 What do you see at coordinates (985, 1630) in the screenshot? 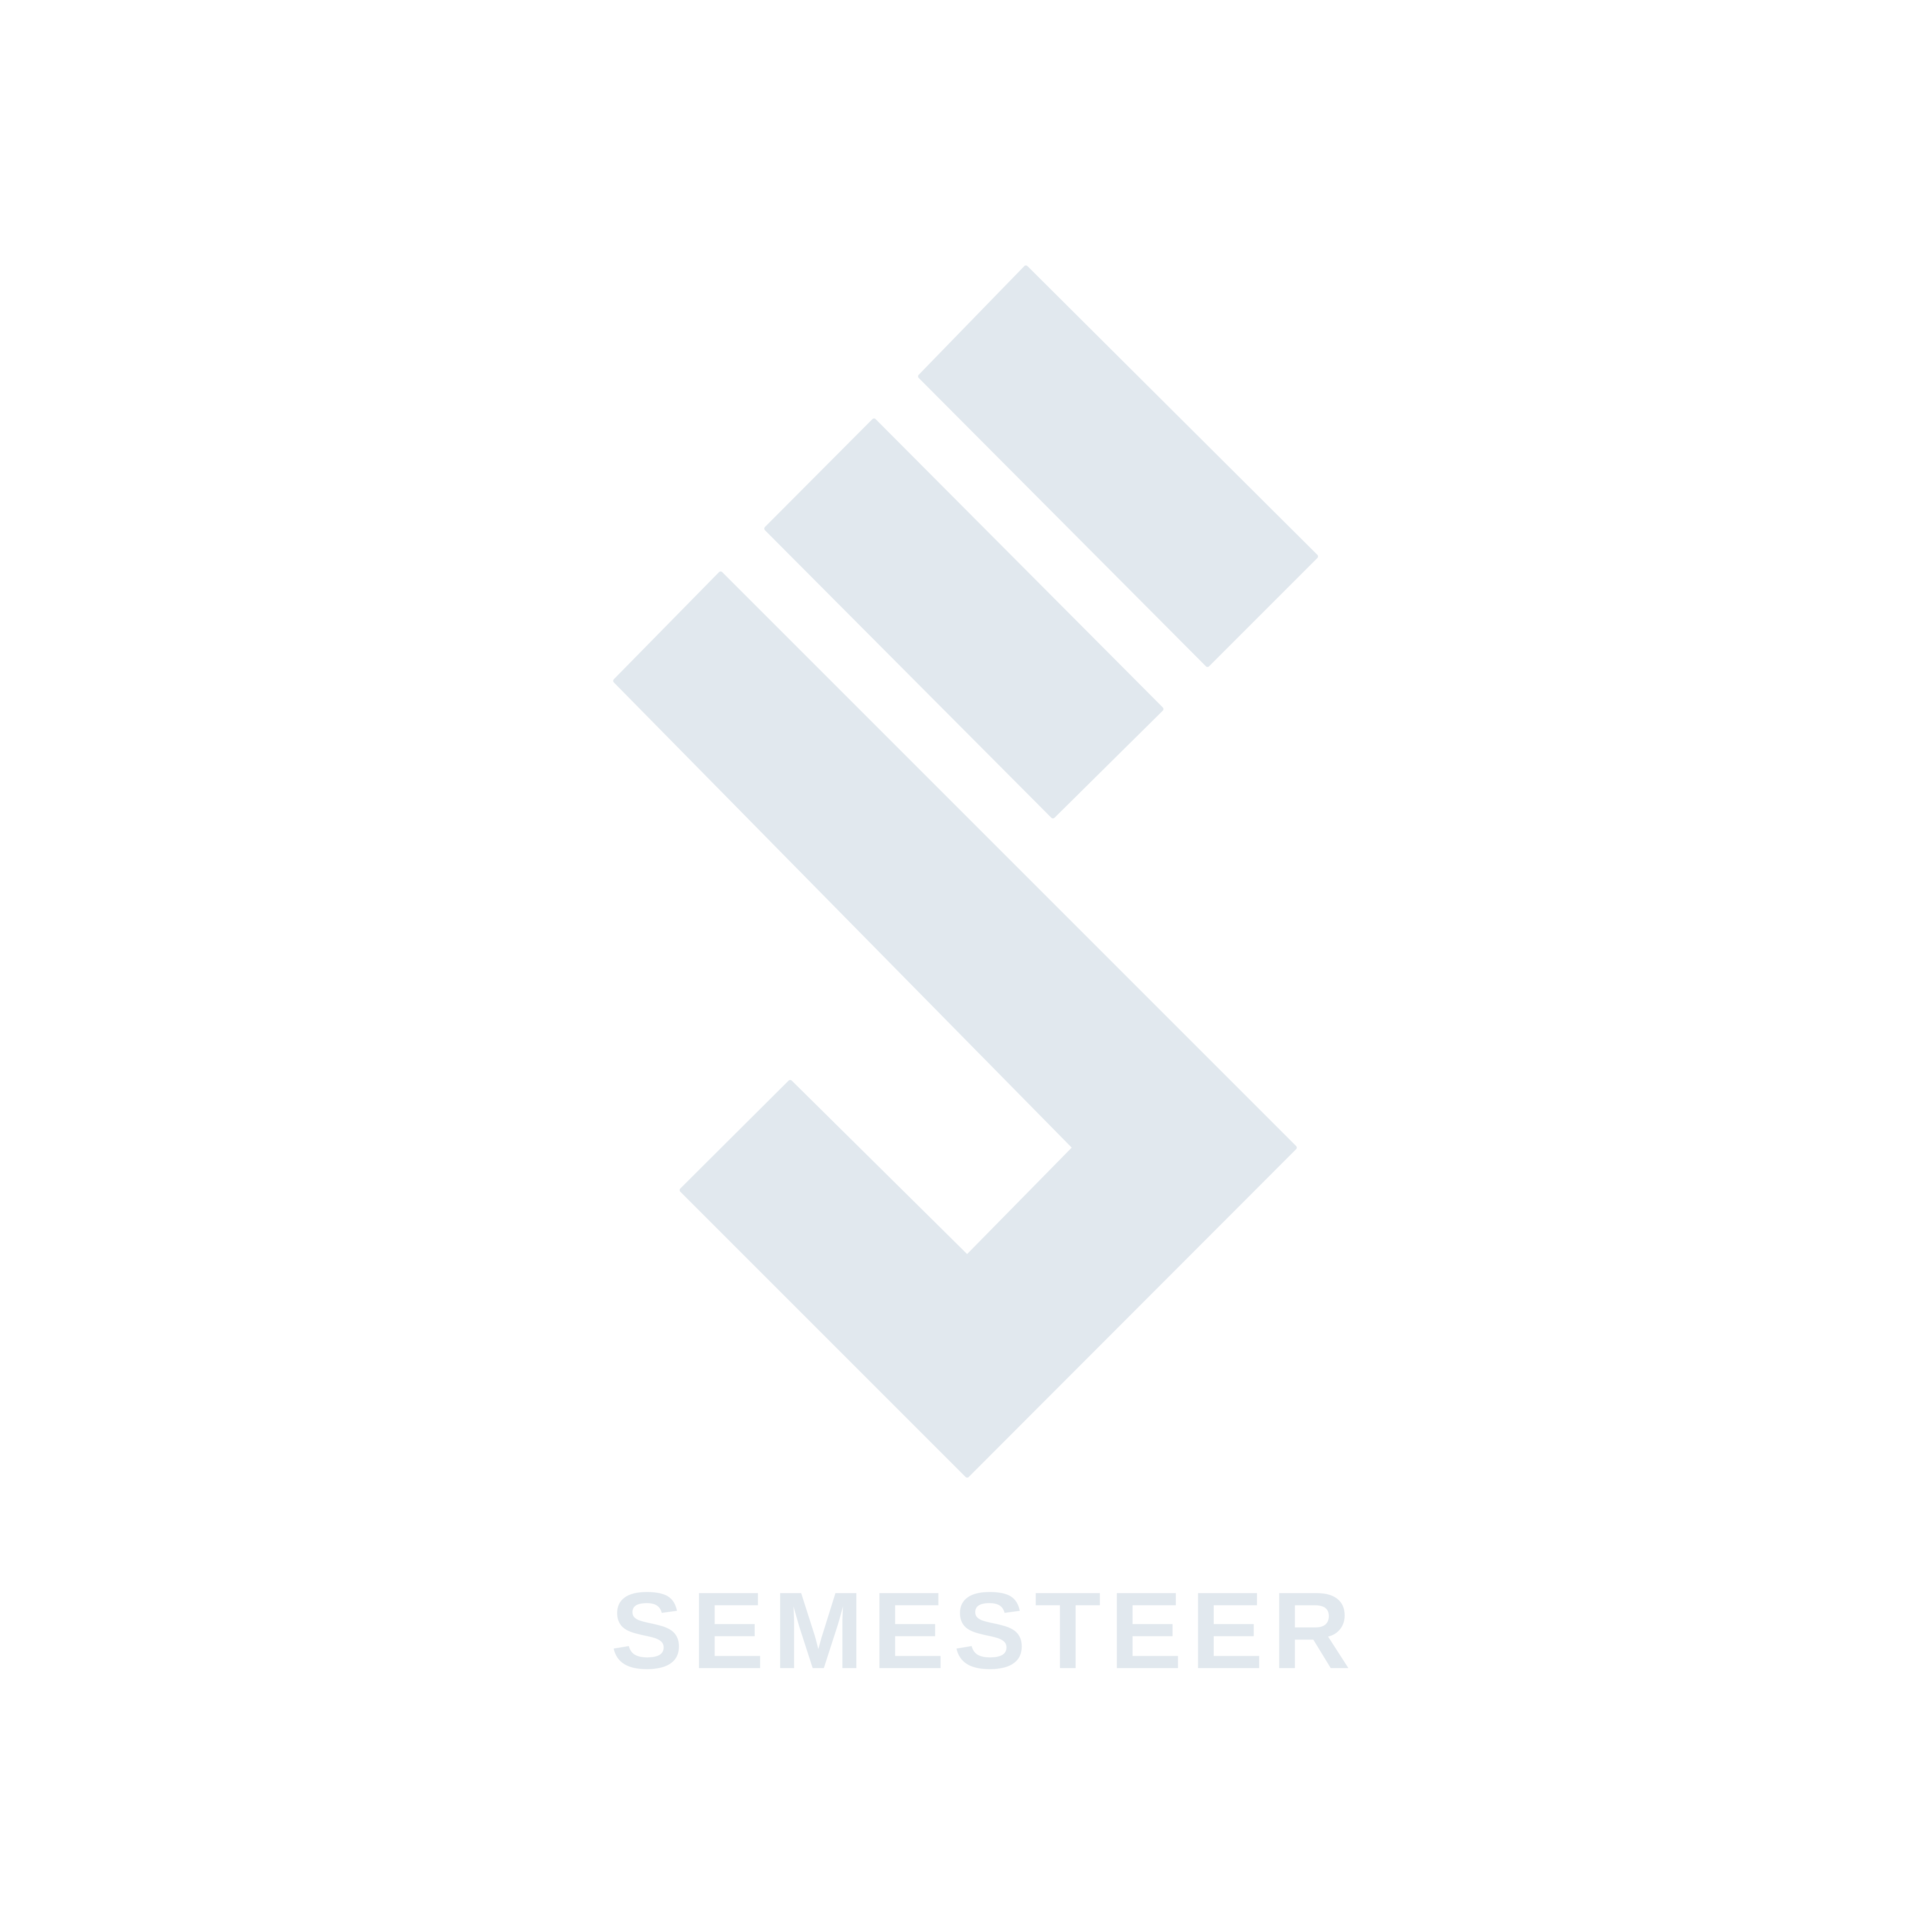
I see `wordmark: SEMESTEER` at bounding box center [985, 1630].